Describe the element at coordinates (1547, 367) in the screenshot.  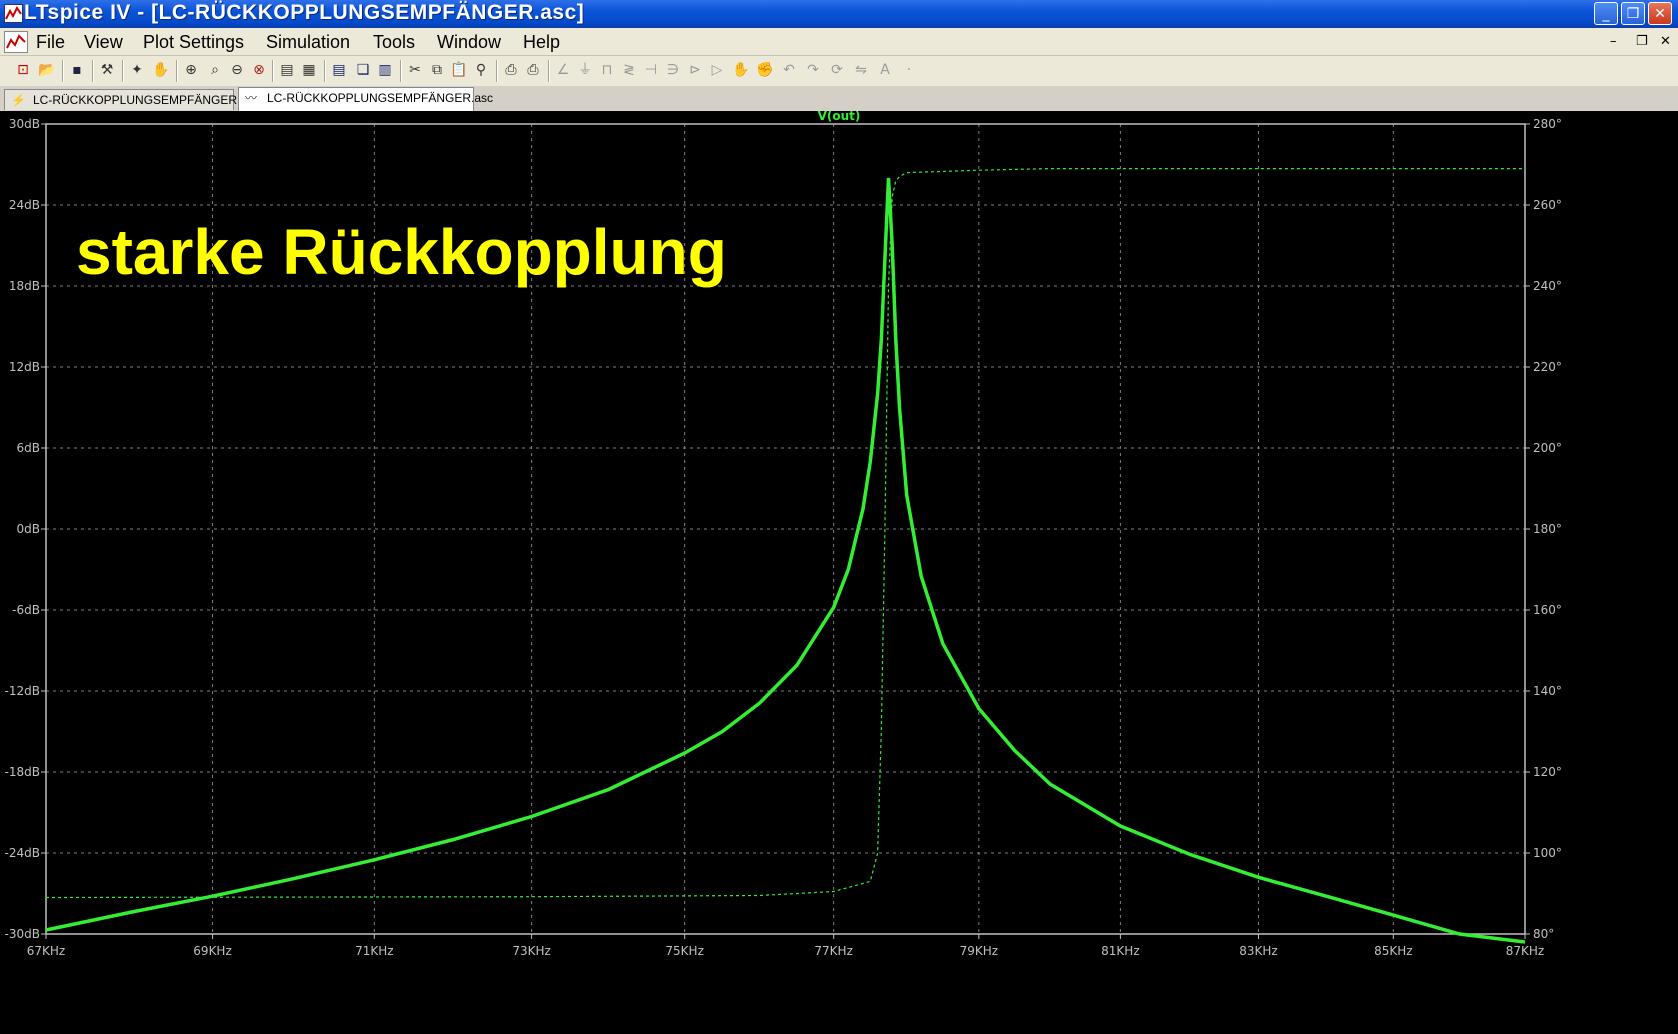
I see `y-right-tick-label: 220°` at that location.